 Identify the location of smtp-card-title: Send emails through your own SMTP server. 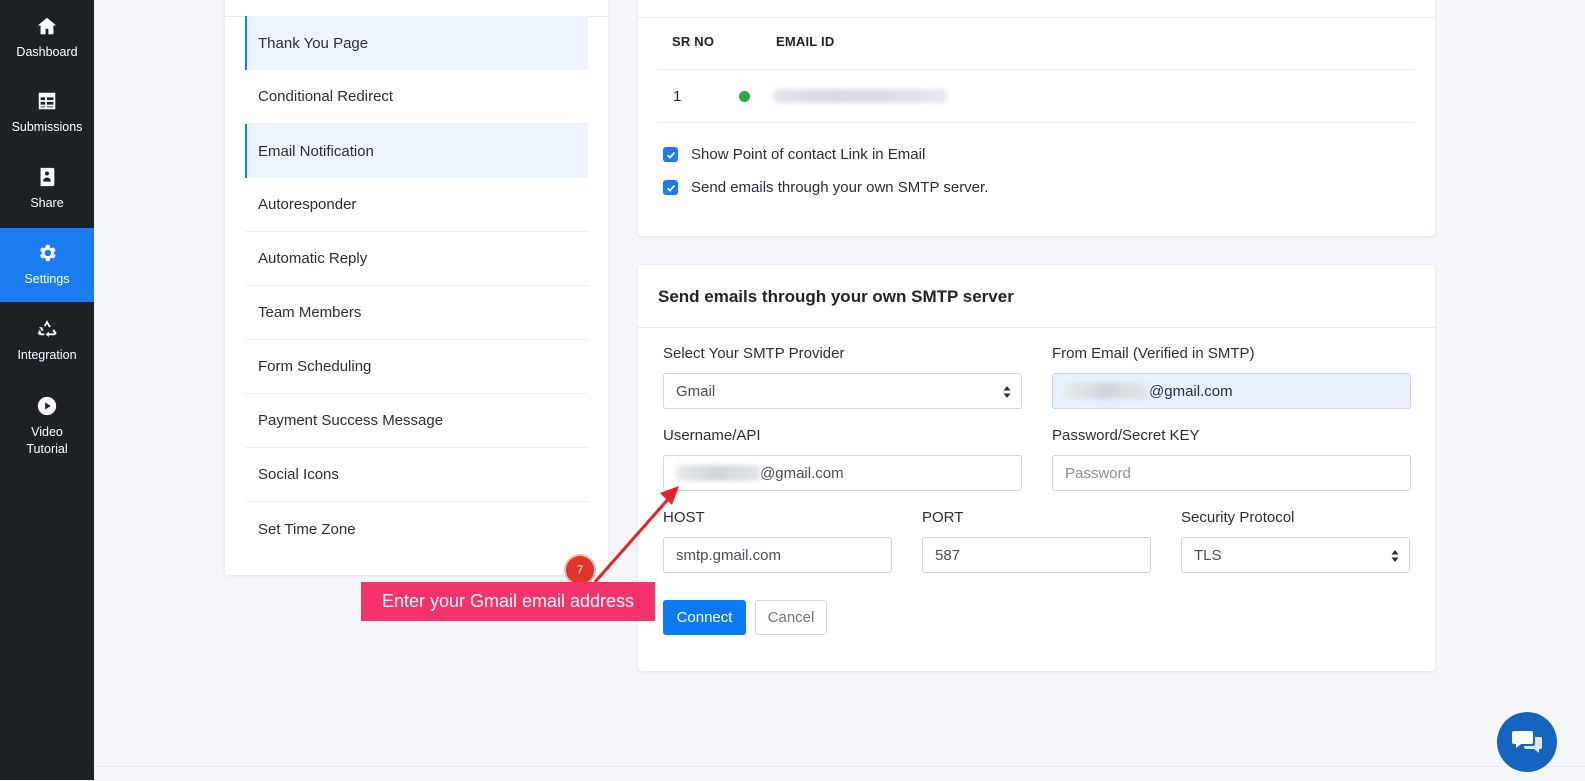
(836, 296).